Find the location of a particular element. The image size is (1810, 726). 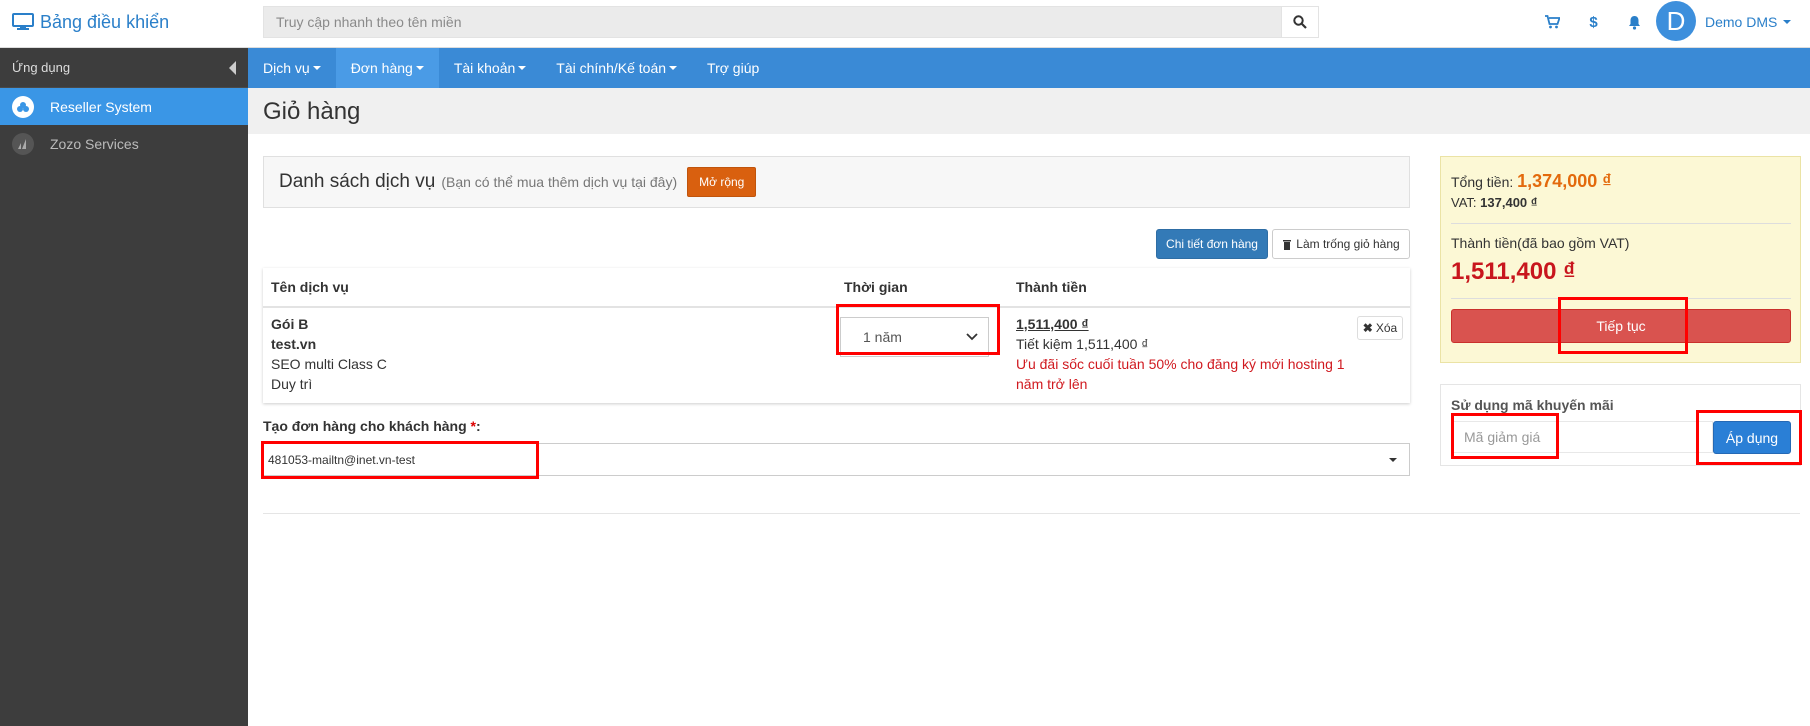

vat-value: 137,400 ₫ is located at coordinates (1509, 202).